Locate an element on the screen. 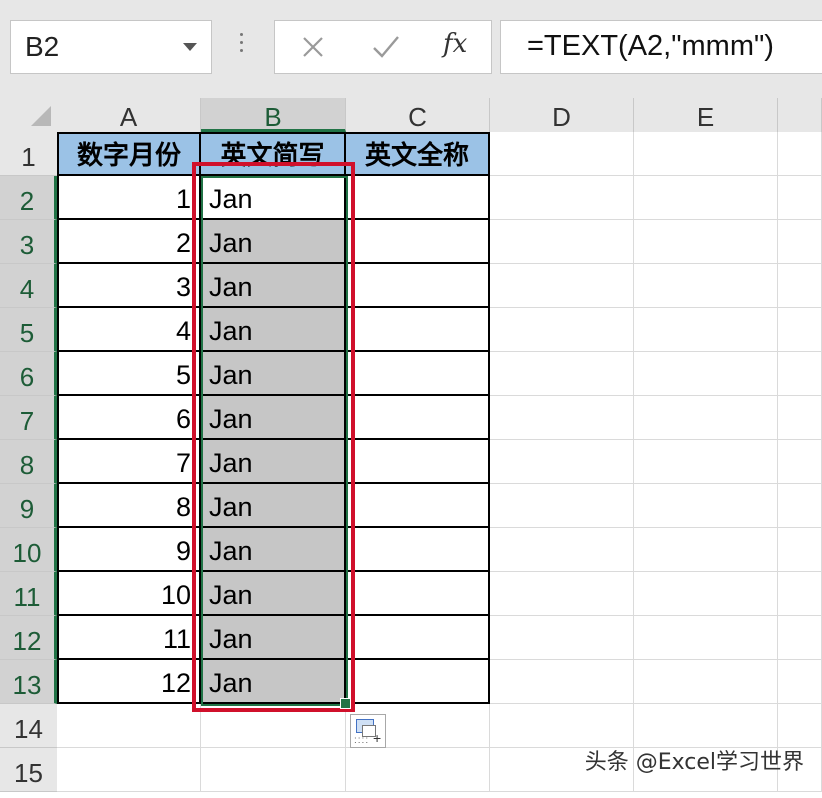  cell-c6 is located at coordinates (418, 374).